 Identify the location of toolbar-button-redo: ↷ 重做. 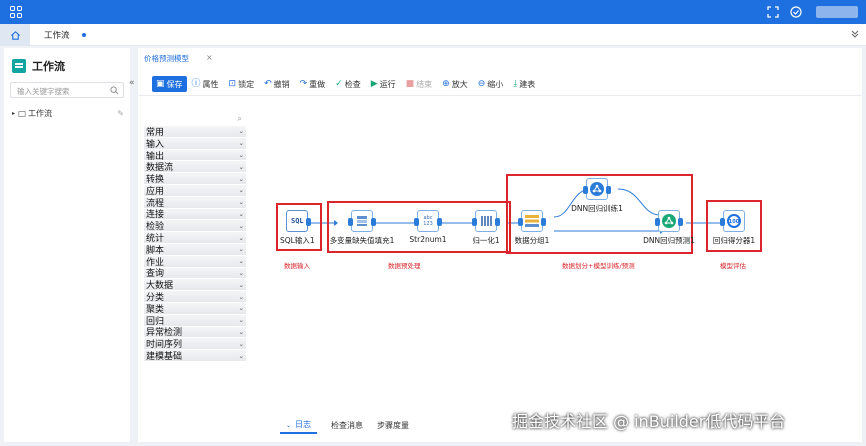
(313, 84).